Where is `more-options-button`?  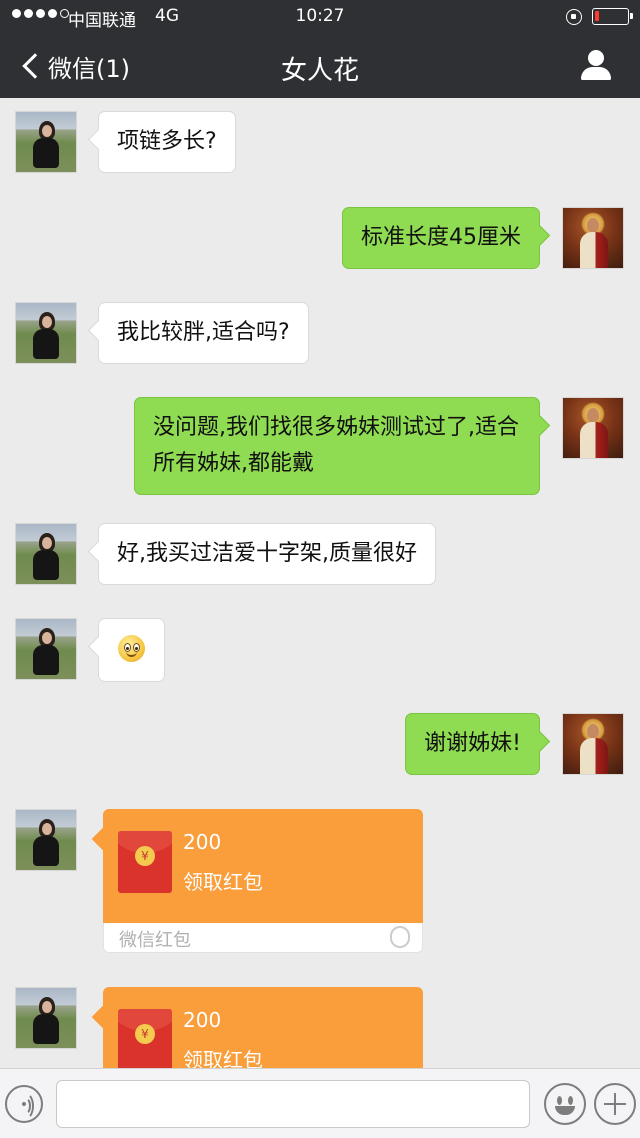
more-options-button is located at coordinates (615, 1104).